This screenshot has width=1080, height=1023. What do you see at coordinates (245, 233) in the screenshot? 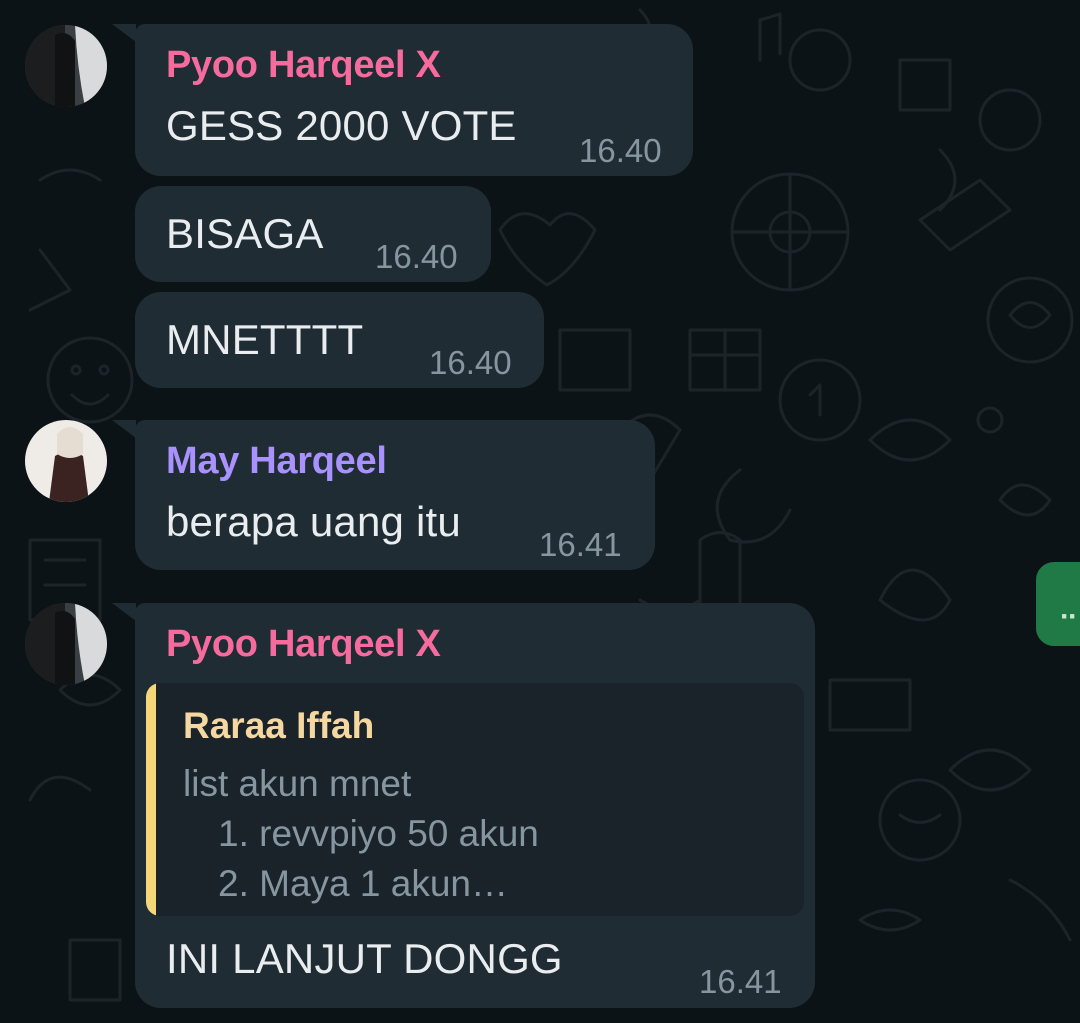
I see `message-text: BISAGA` at bounding box center [245, 233].